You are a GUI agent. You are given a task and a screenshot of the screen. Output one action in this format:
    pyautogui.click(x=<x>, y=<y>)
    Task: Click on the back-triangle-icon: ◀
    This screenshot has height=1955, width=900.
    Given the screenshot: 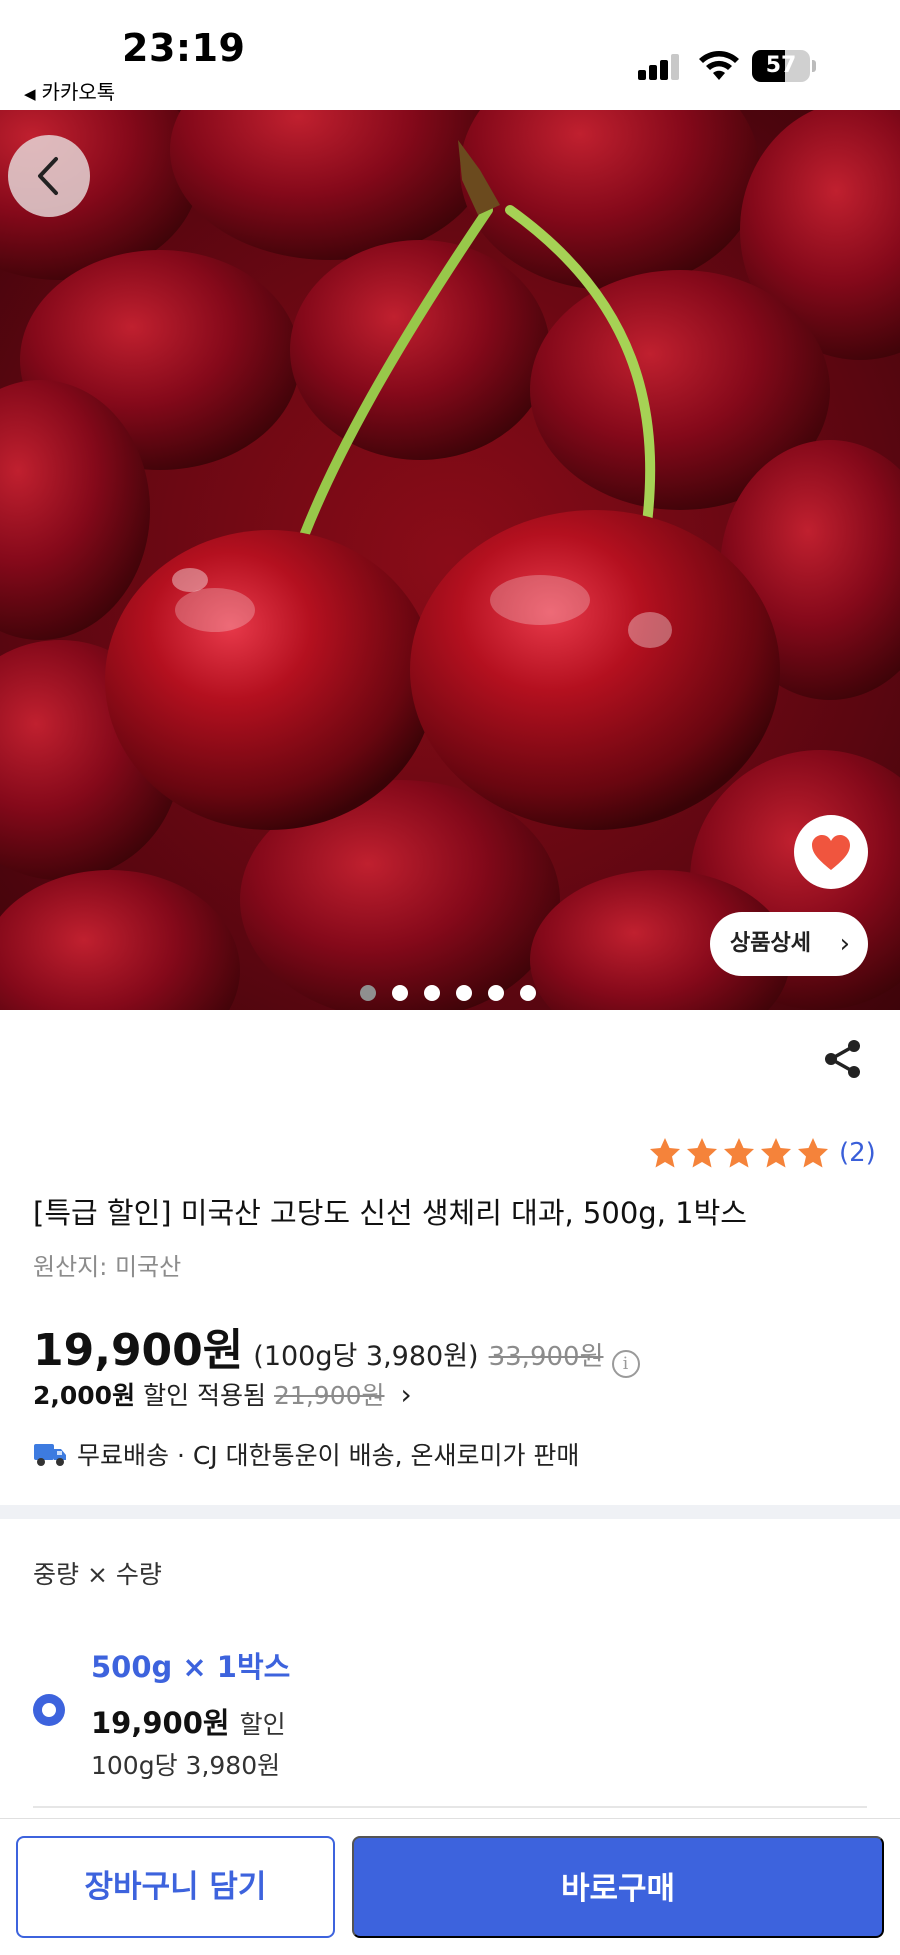 What is the action you would take?
    pyautogui.click(x=30, y=94)
    